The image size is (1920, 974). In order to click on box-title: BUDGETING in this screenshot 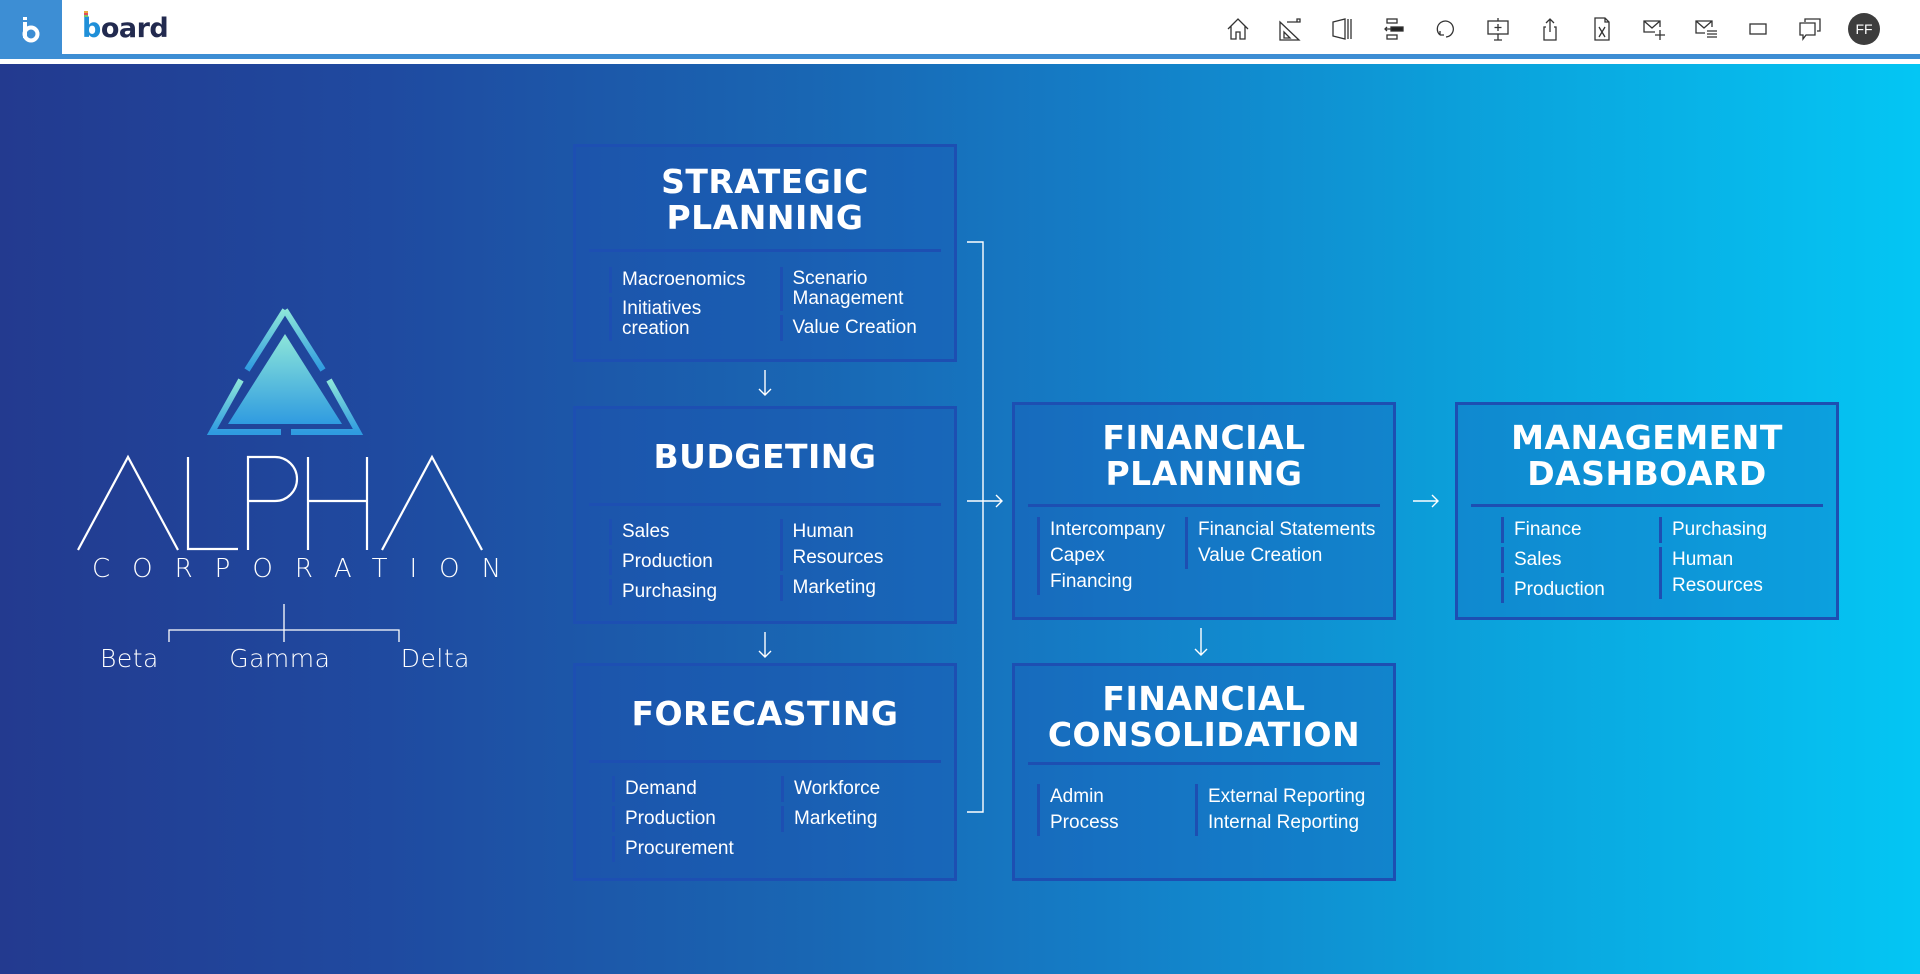, I will do `click(765, 456)`.